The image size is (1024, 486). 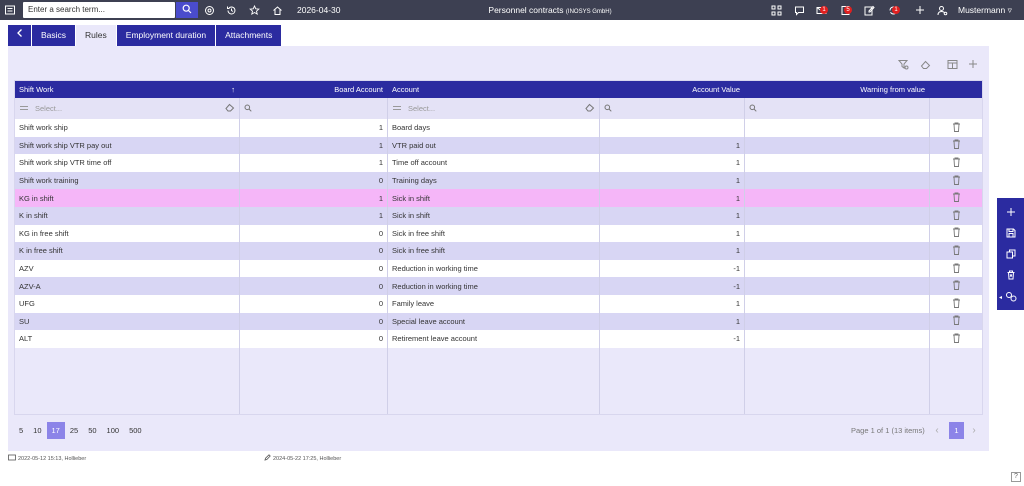 I want to click on filter-settings-icon, so click(x=903, y=64).